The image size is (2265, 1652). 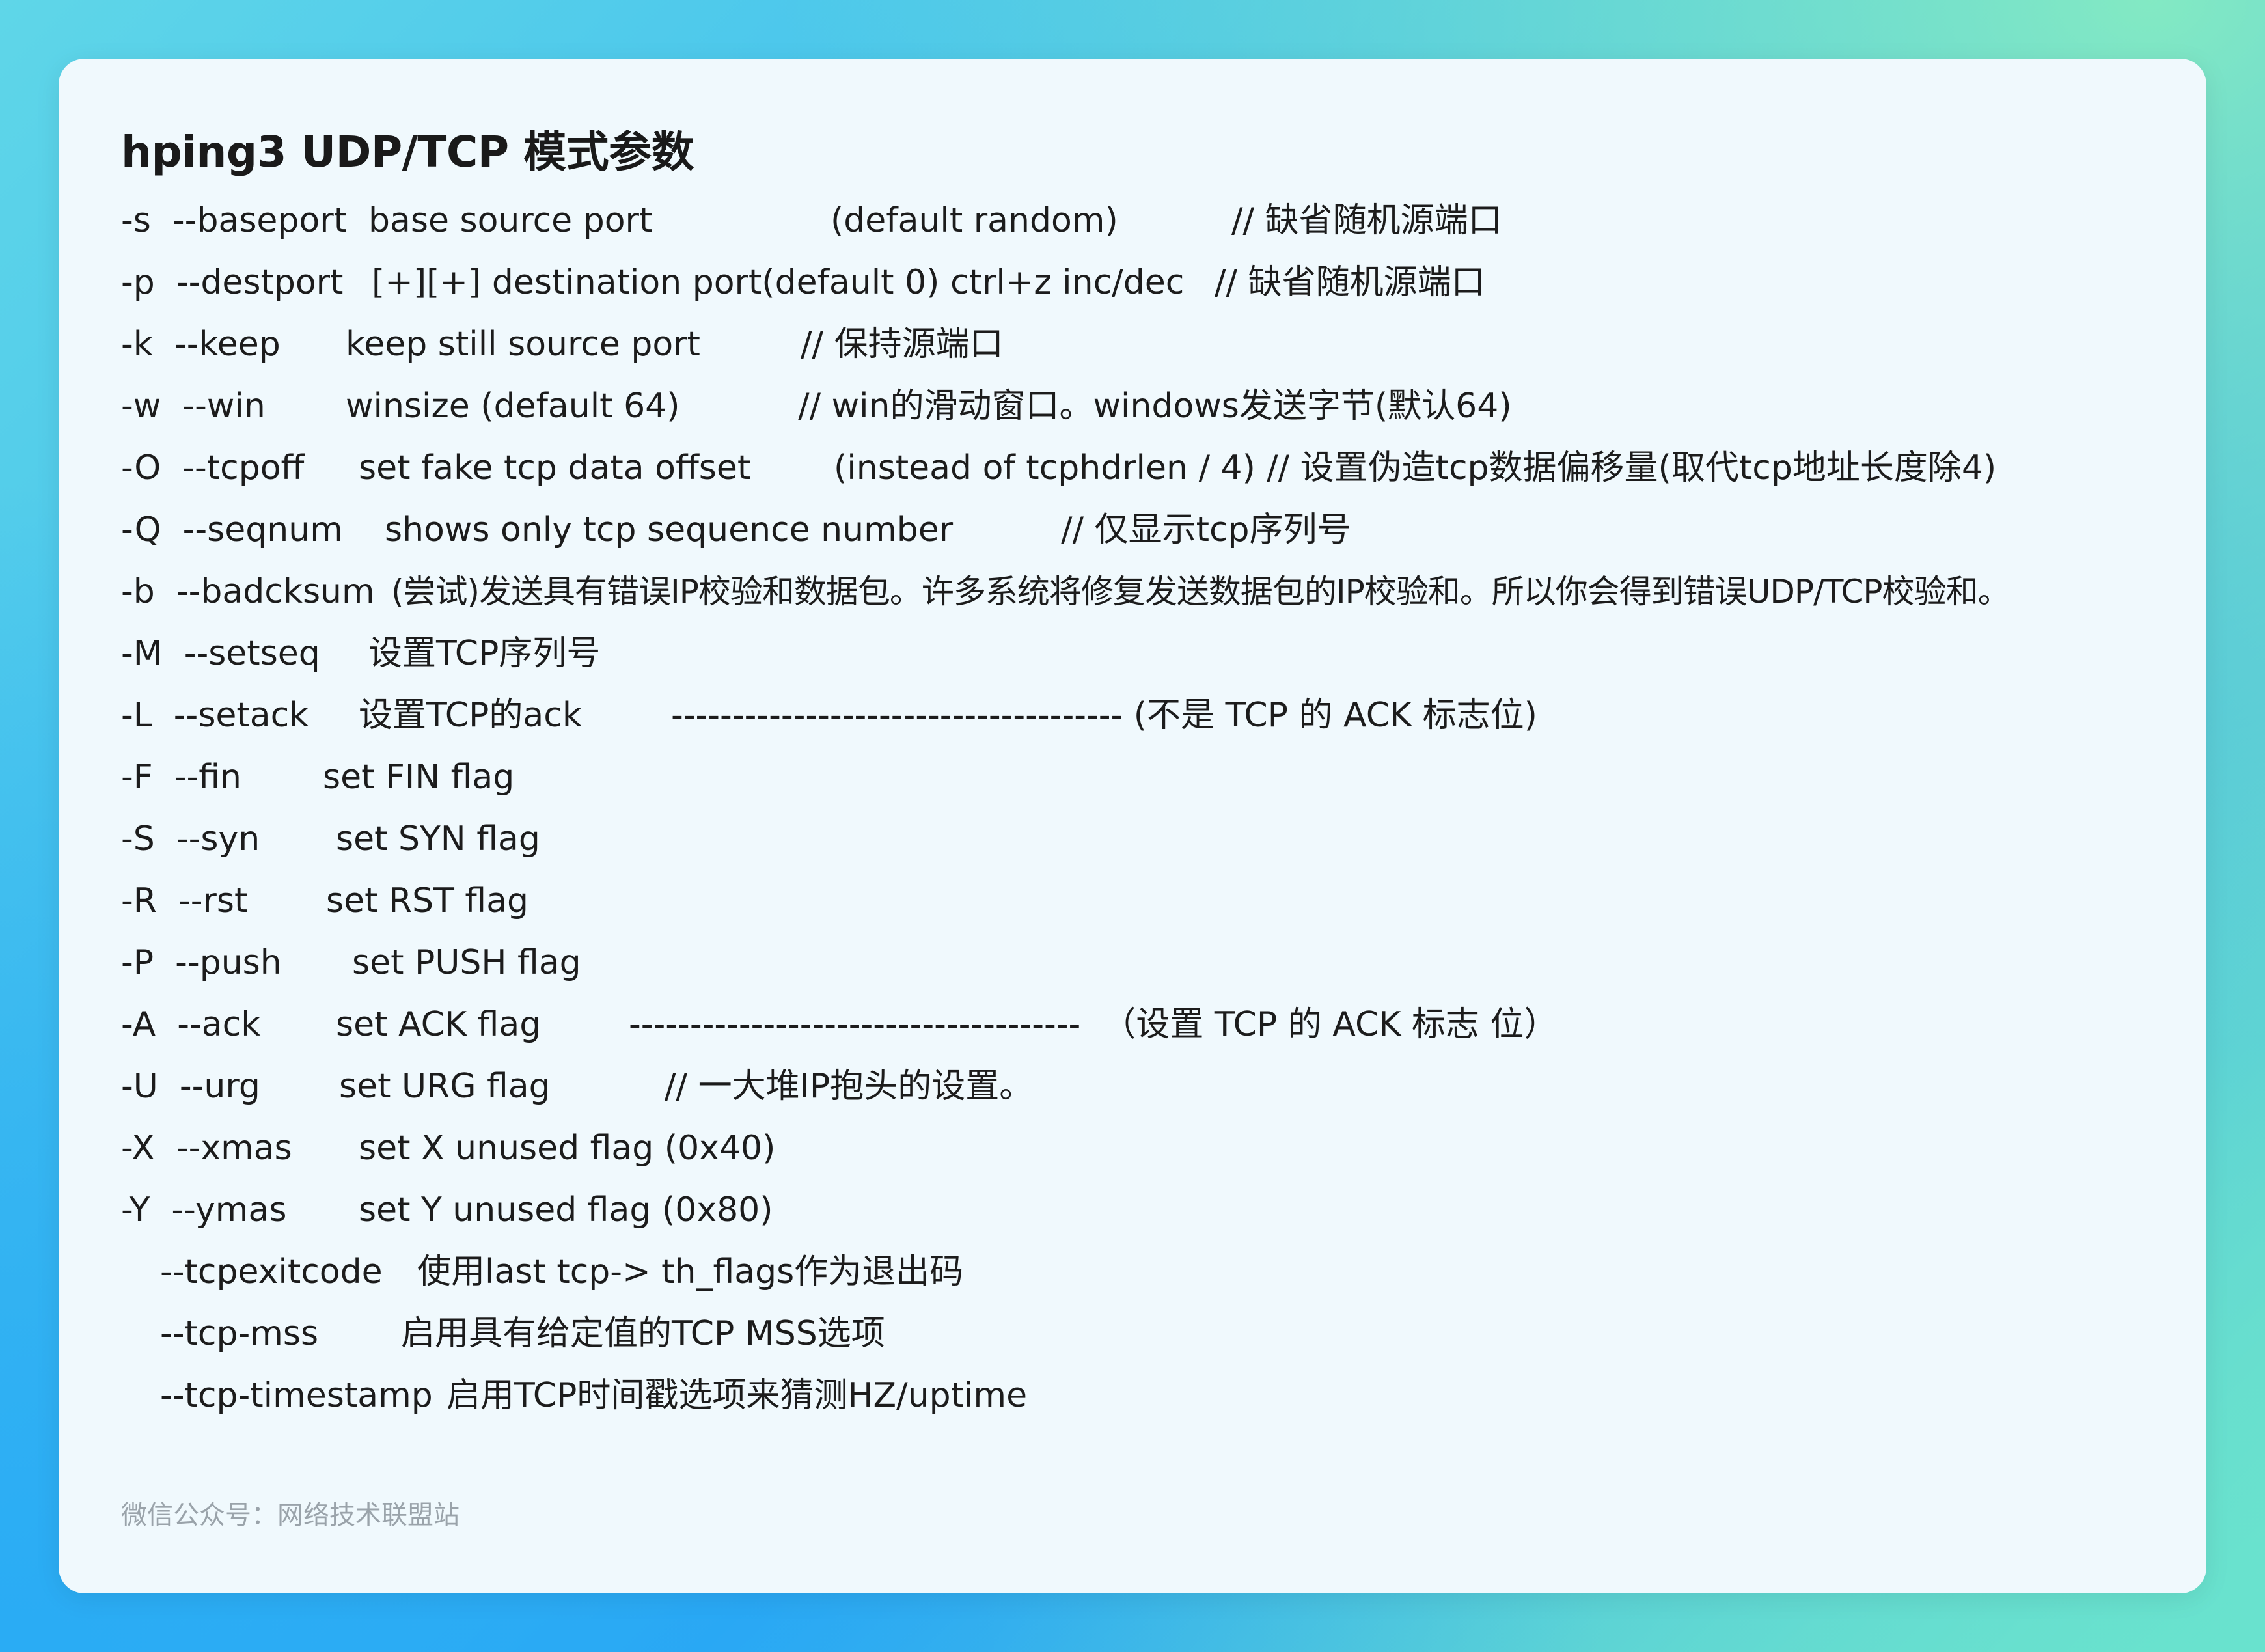 I want to click on option-flag: -s --baseport, so click(x=234, y=220).